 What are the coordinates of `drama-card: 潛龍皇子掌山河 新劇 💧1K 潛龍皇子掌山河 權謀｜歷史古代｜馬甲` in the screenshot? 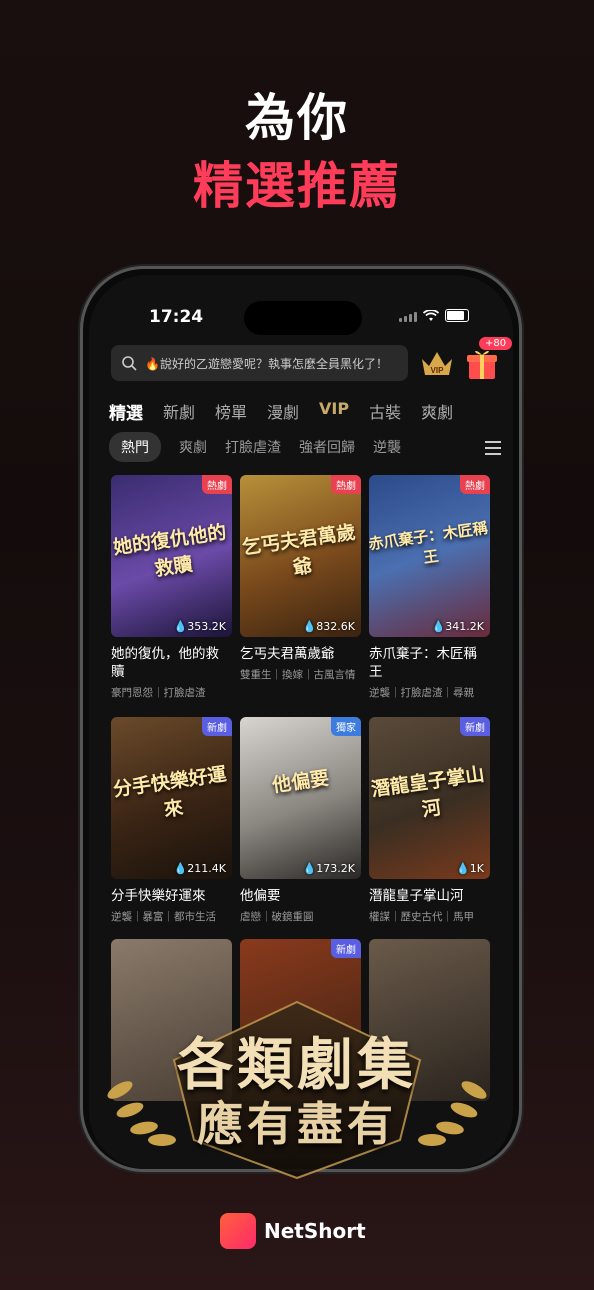 It's located at (429, 820).